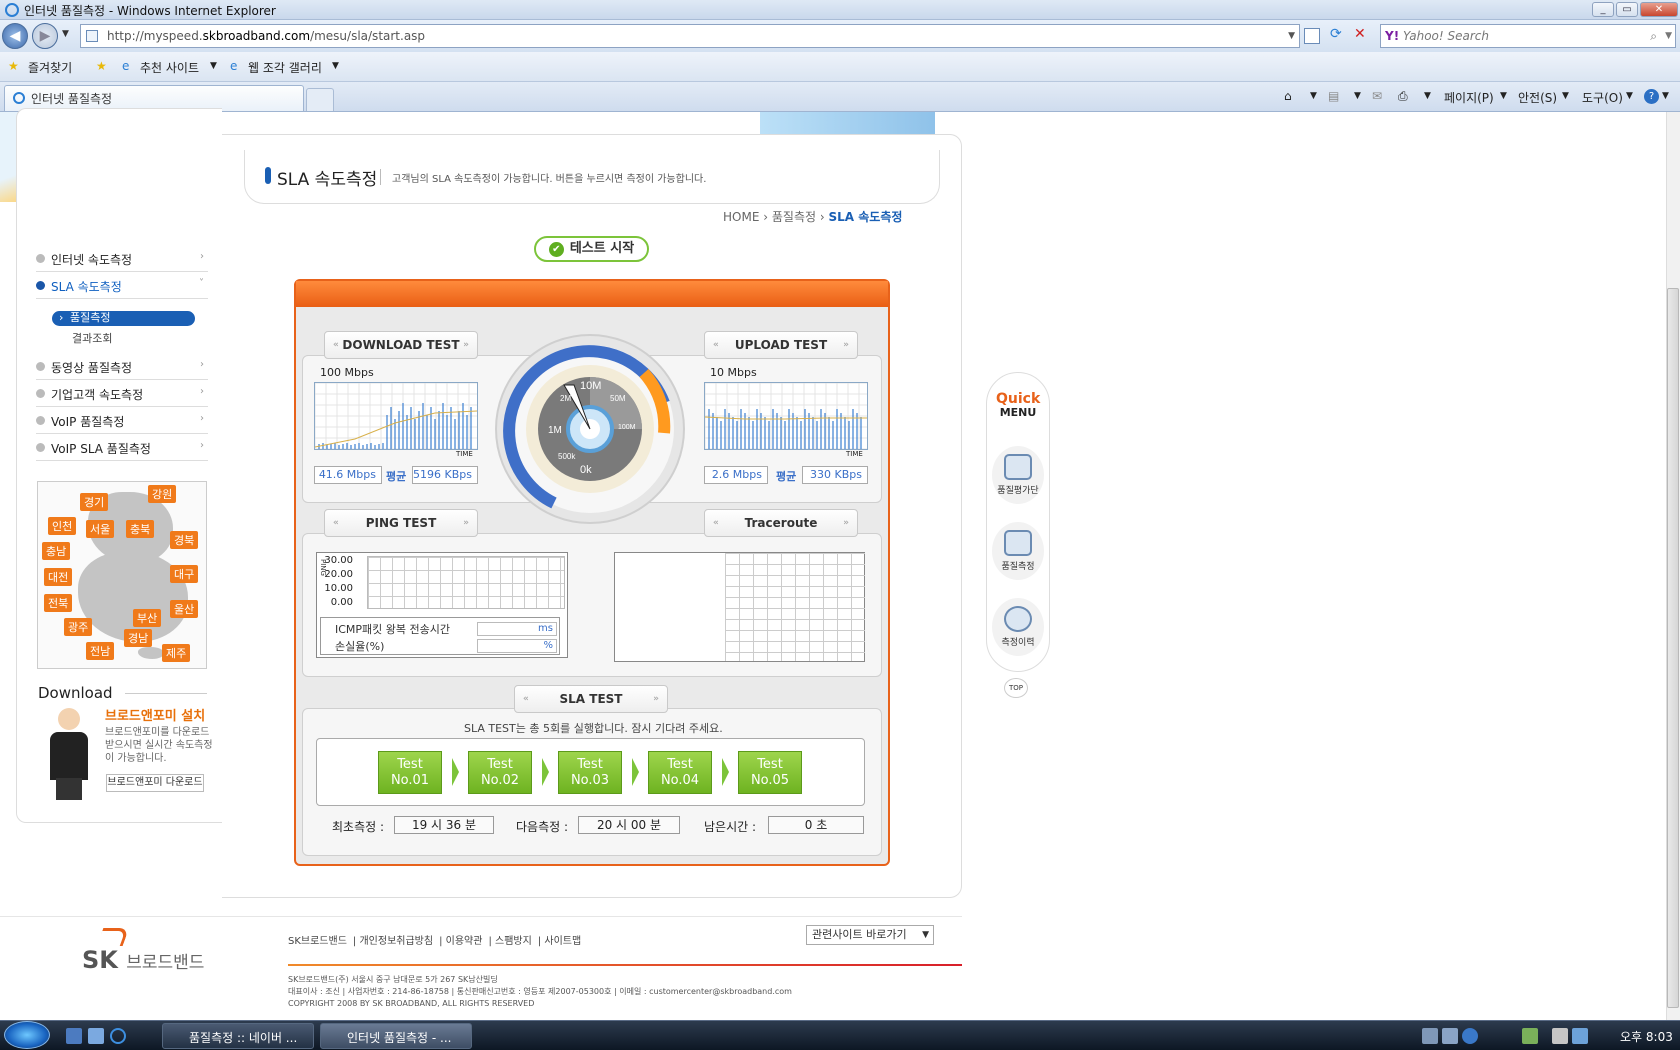  I want to click on region-chungnam: 충남, so click(56, 551).